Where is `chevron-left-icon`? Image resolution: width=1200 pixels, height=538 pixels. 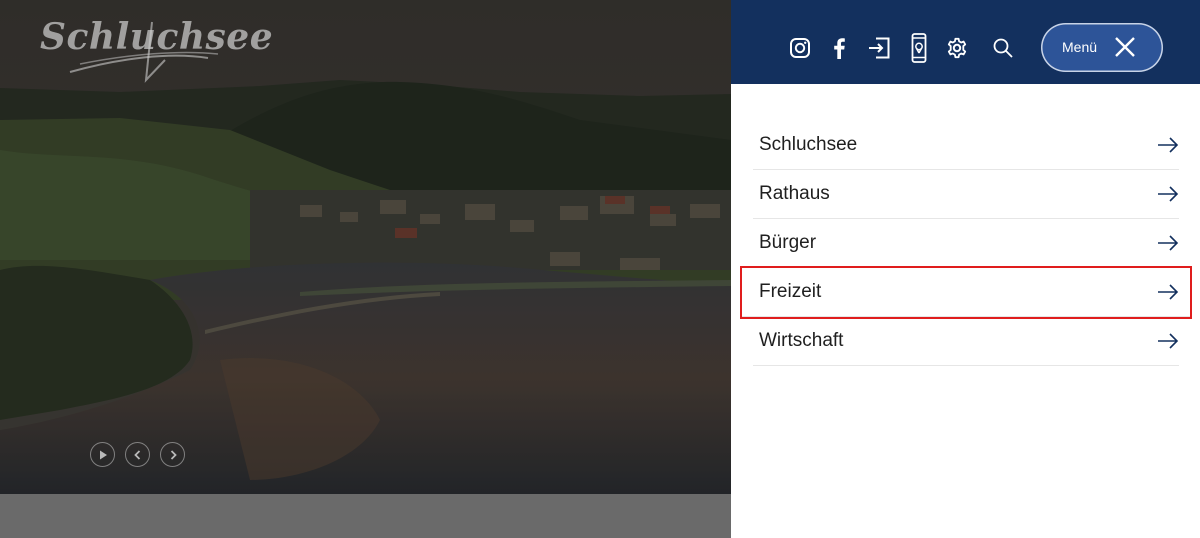 chevron-left-icon is located at coordinates (136, 454).